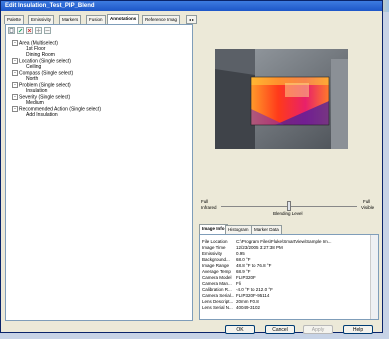  Describe the element at coordinates (14, 19) in the screenshot. I see `tab-palette: Palette` at that location.